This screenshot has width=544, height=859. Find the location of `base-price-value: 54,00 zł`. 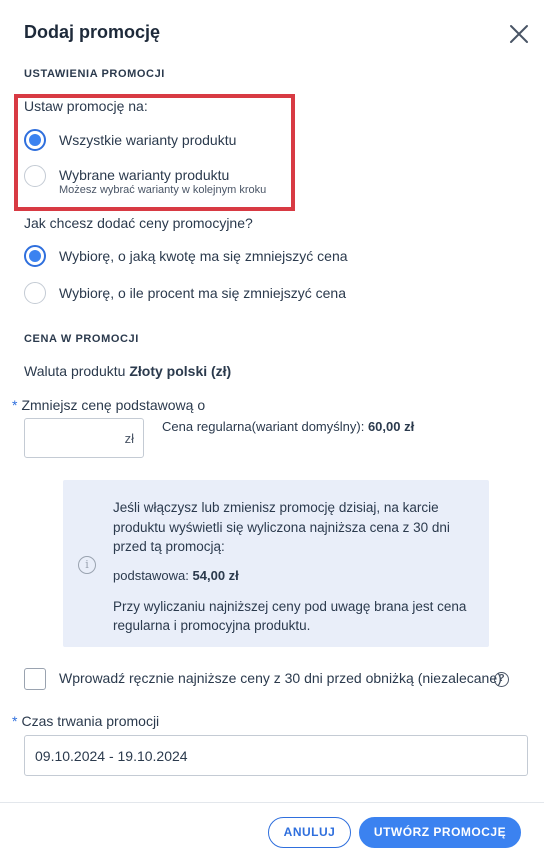

base-price-value: 54,00 zł is located at coordinates (215, 575).